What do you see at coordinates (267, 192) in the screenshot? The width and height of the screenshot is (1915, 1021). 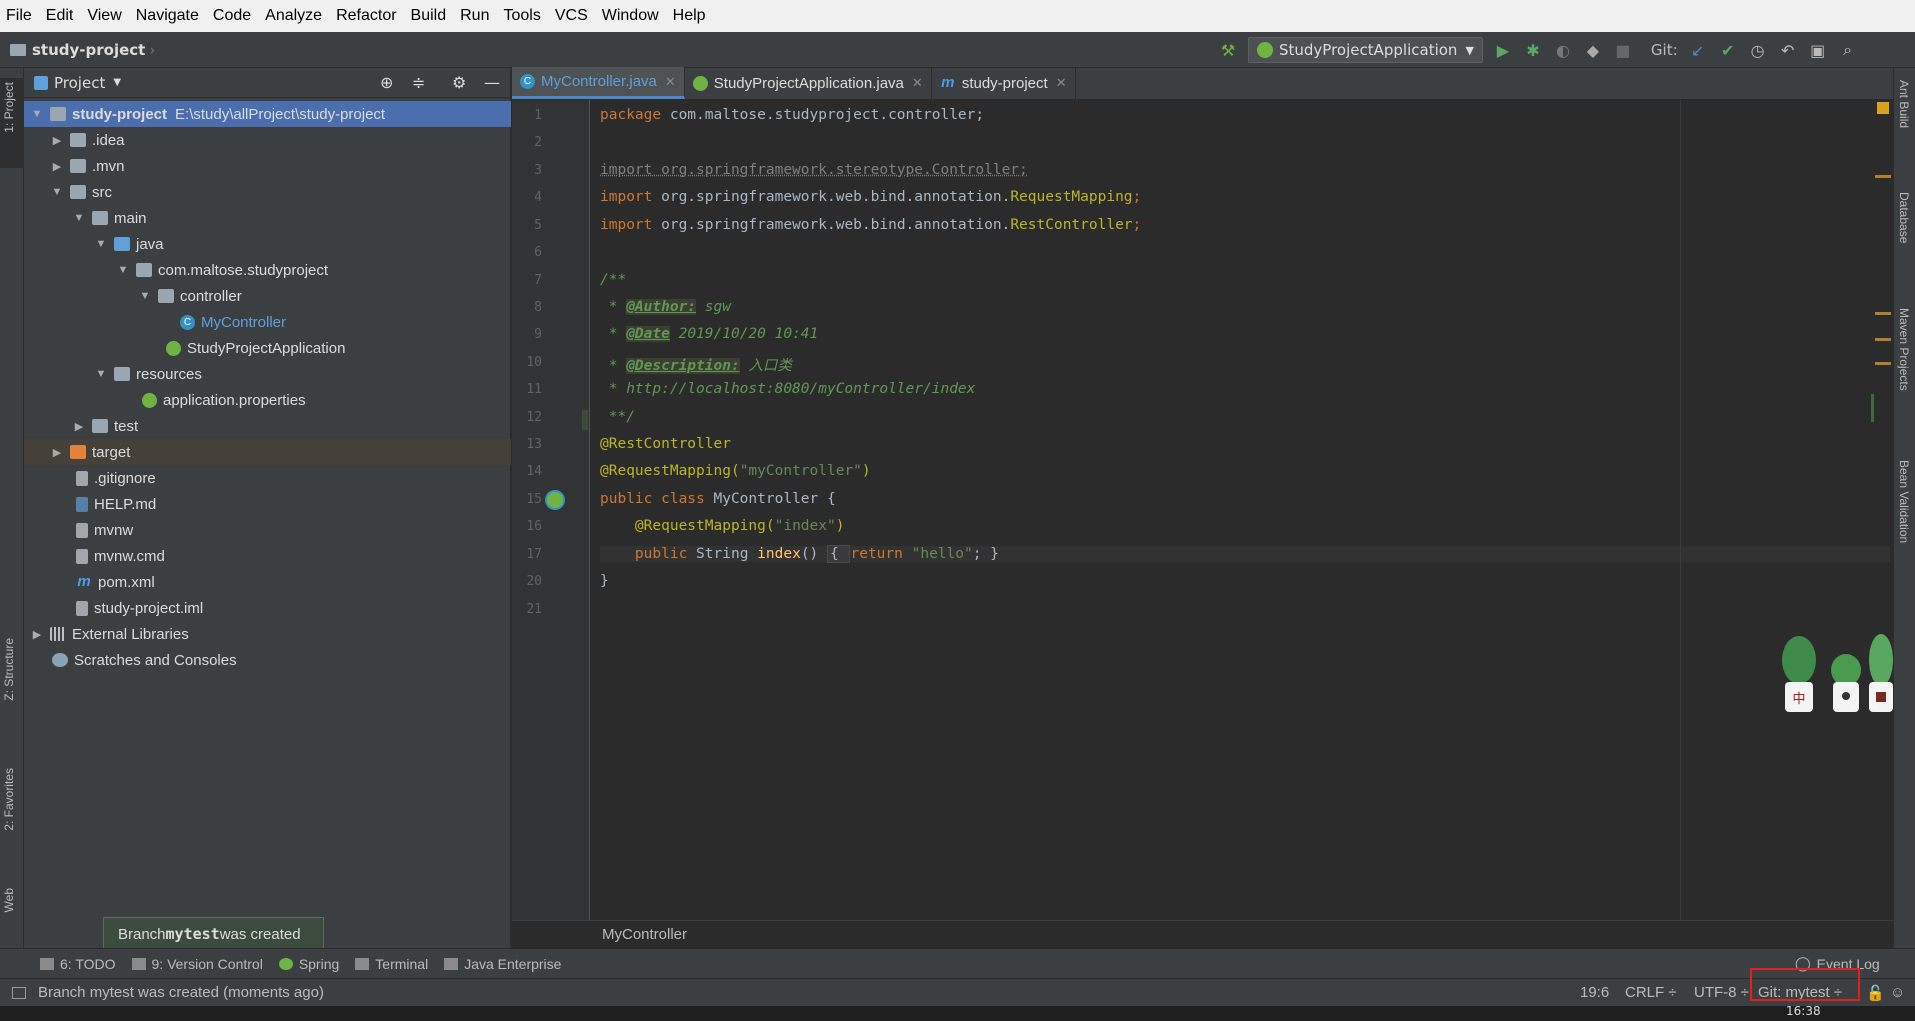 I see `tree-item-src: ▼ src` at bounding box center [267, 192].